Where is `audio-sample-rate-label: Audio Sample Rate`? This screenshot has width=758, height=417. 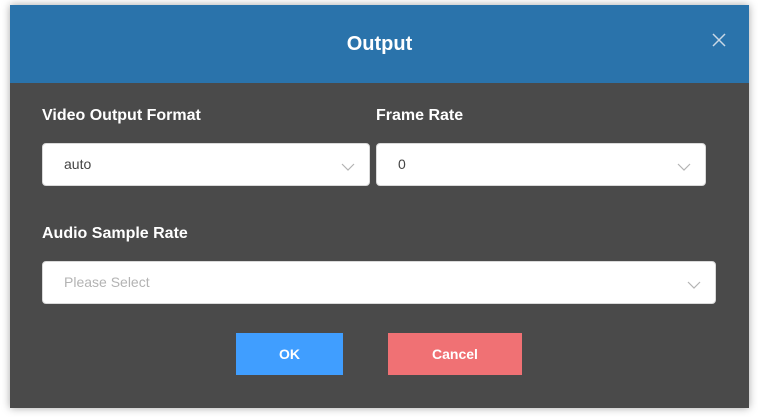
audio-sample-rate-label: Audio Sample Rate is located at coordinates (115, 233).